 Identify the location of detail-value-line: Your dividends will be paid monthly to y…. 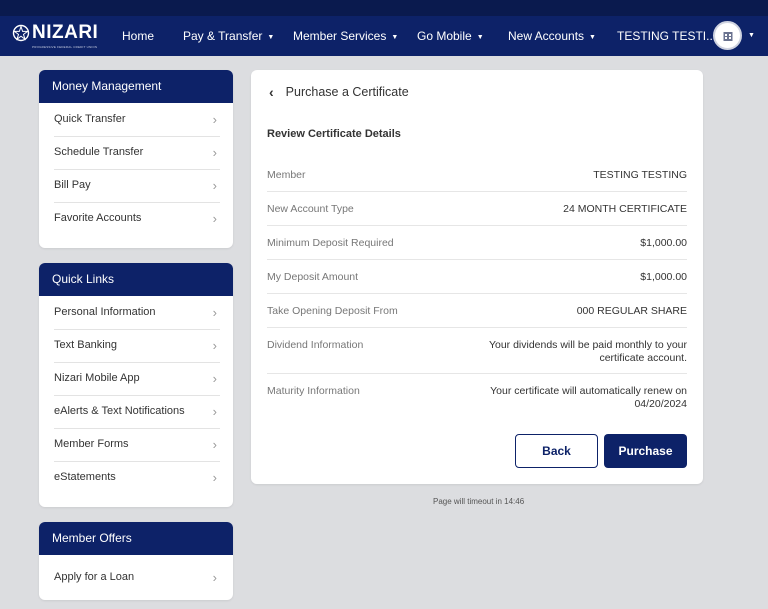
(587, 345).